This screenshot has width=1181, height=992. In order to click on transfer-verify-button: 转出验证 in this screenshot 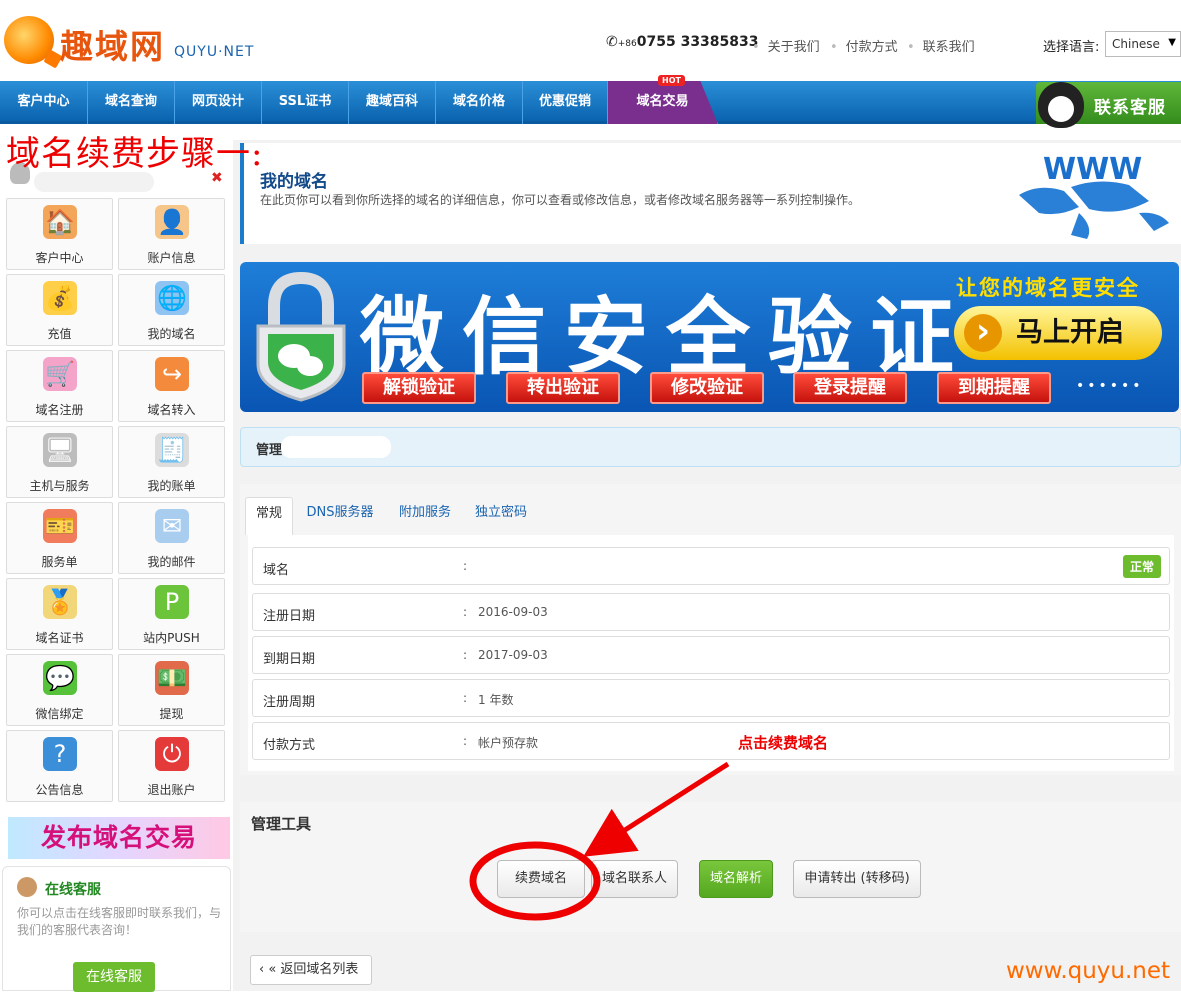, I will do `click(563, 388)`.